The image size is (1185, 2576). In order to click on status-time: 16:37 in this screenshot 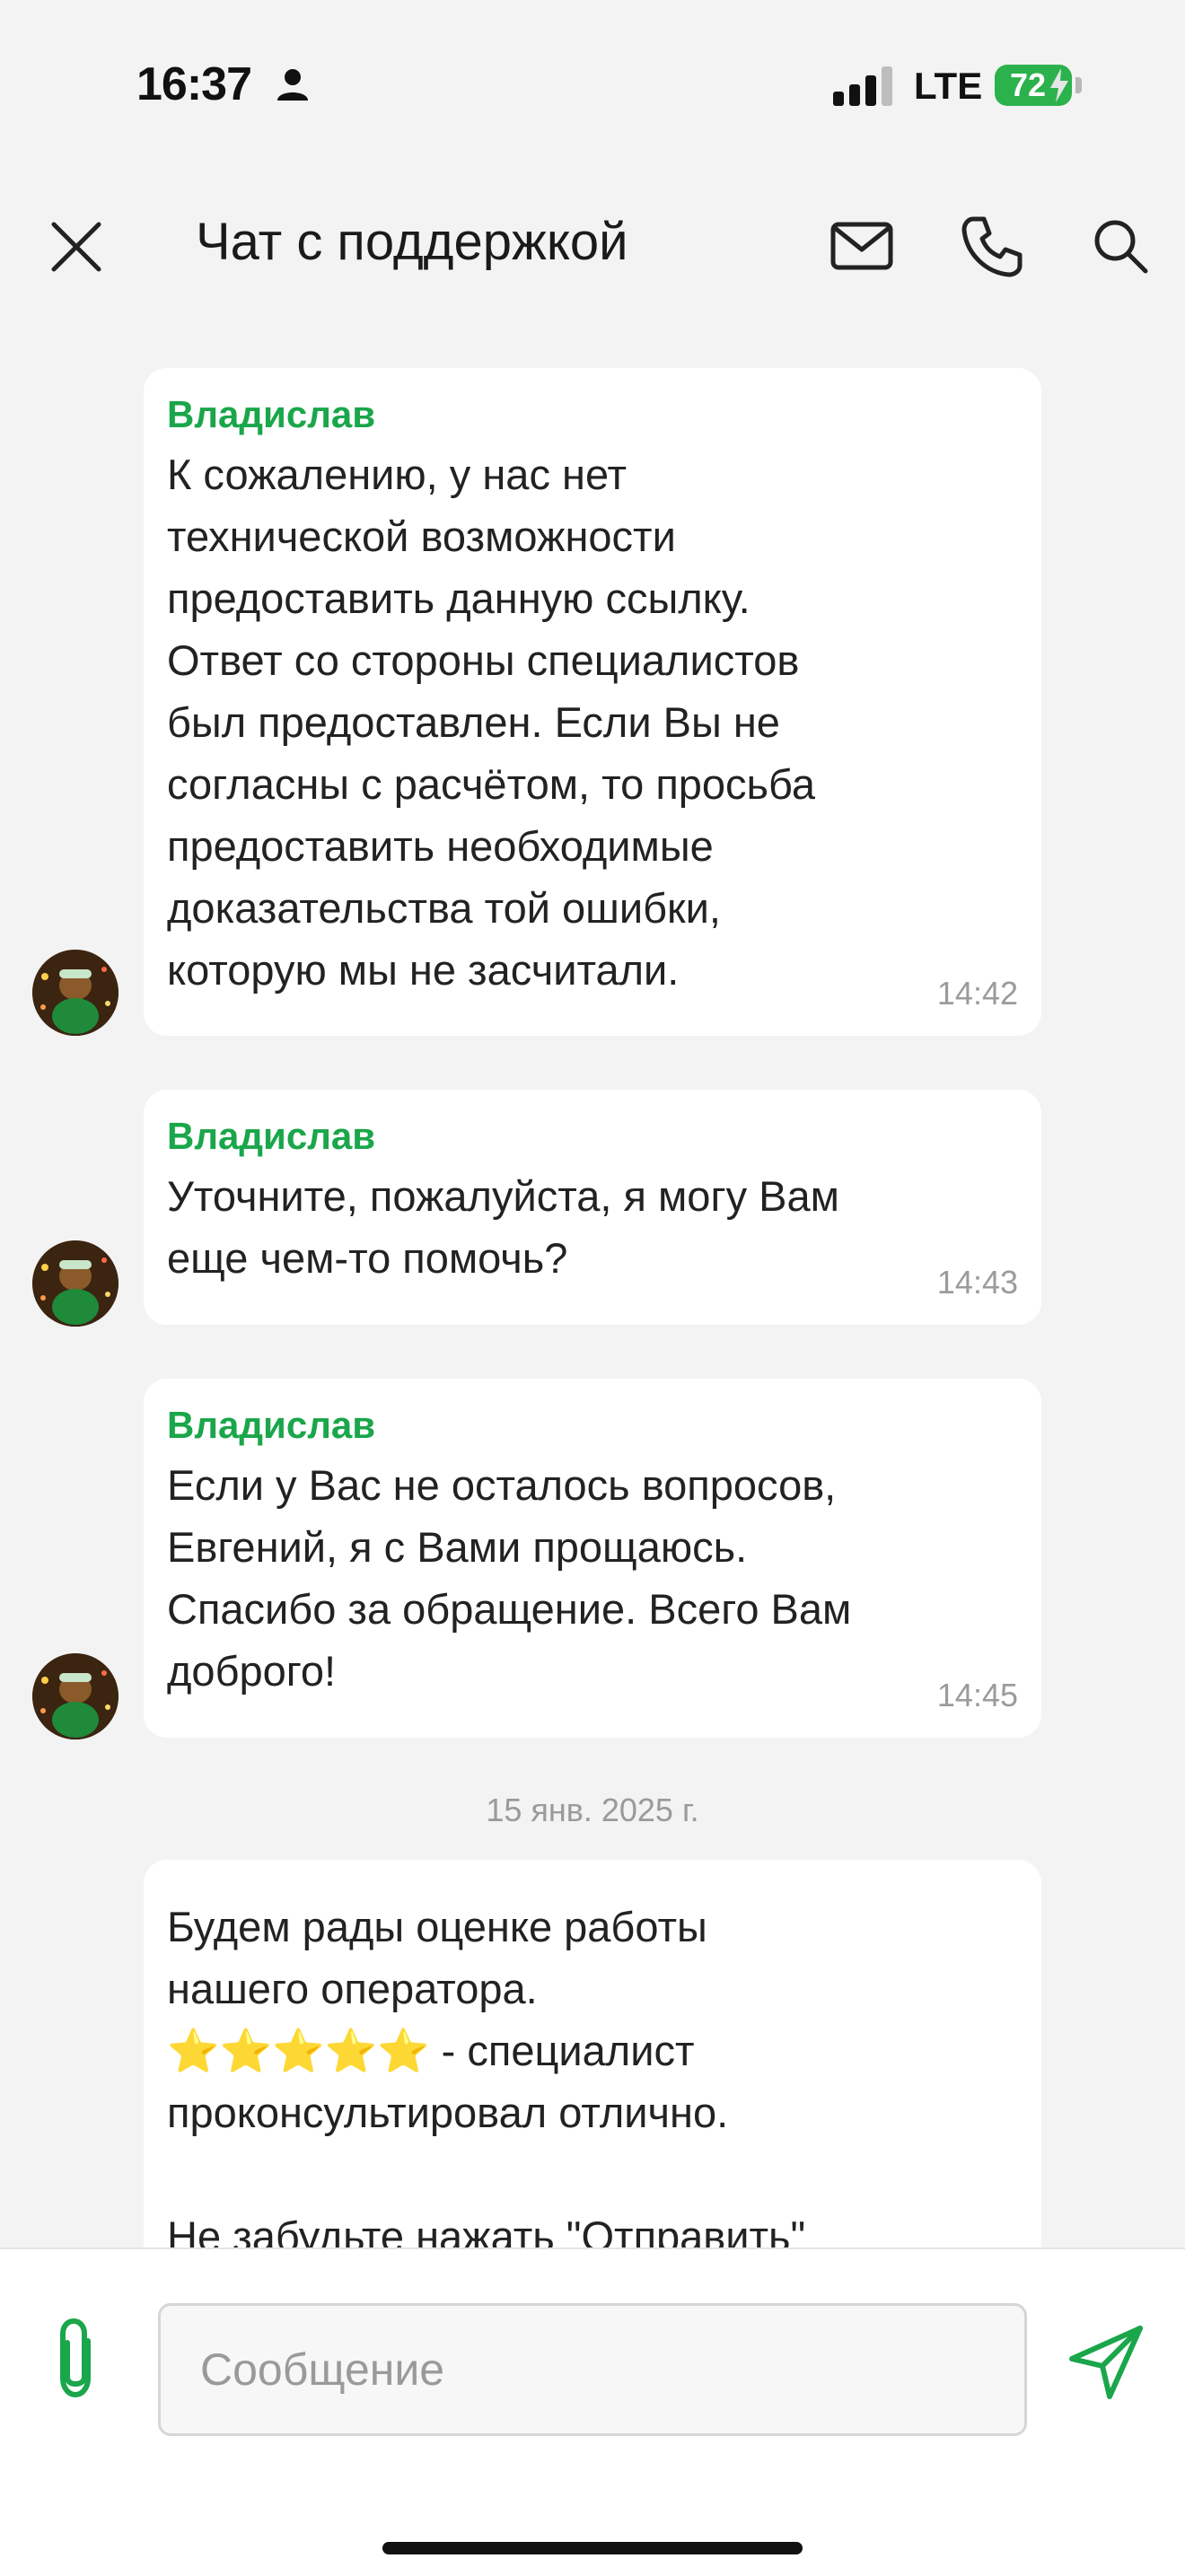, I will do `click(194, 84)`.